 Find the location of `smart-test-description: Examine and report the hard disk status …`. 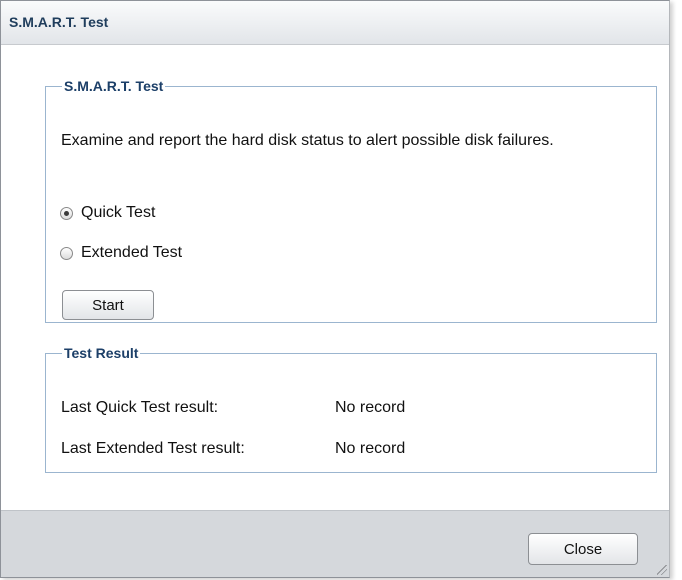

smart-test-description: Examine and report the hard disk status … is located at coordinates (307, 140).